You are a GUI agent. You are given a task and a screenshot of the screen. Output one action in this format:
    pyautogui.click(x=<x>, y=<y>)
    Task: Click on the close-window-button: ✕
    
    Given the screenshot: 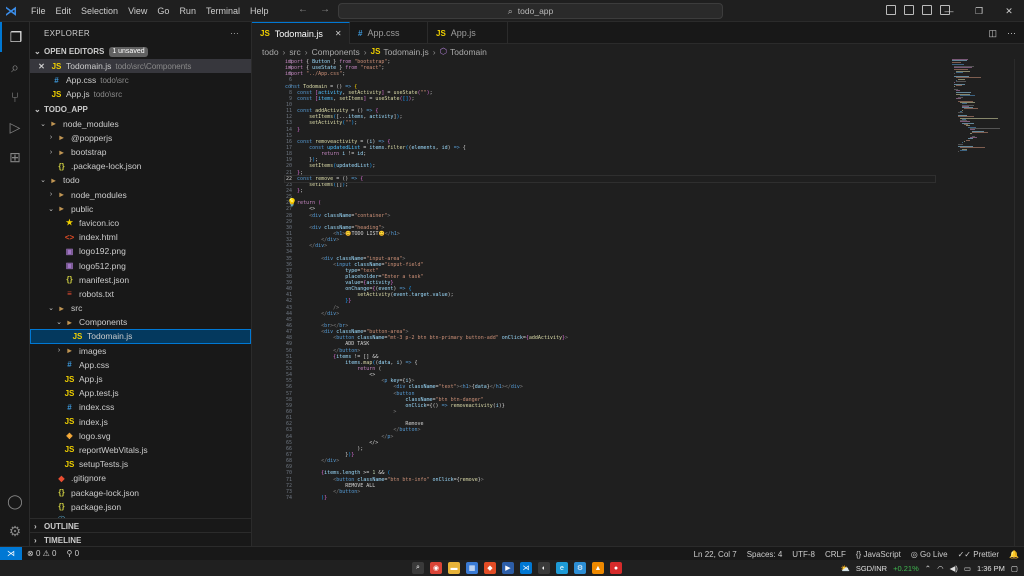 What is the action you would take?
    pyautogui.click(x=1009, y=11)
    